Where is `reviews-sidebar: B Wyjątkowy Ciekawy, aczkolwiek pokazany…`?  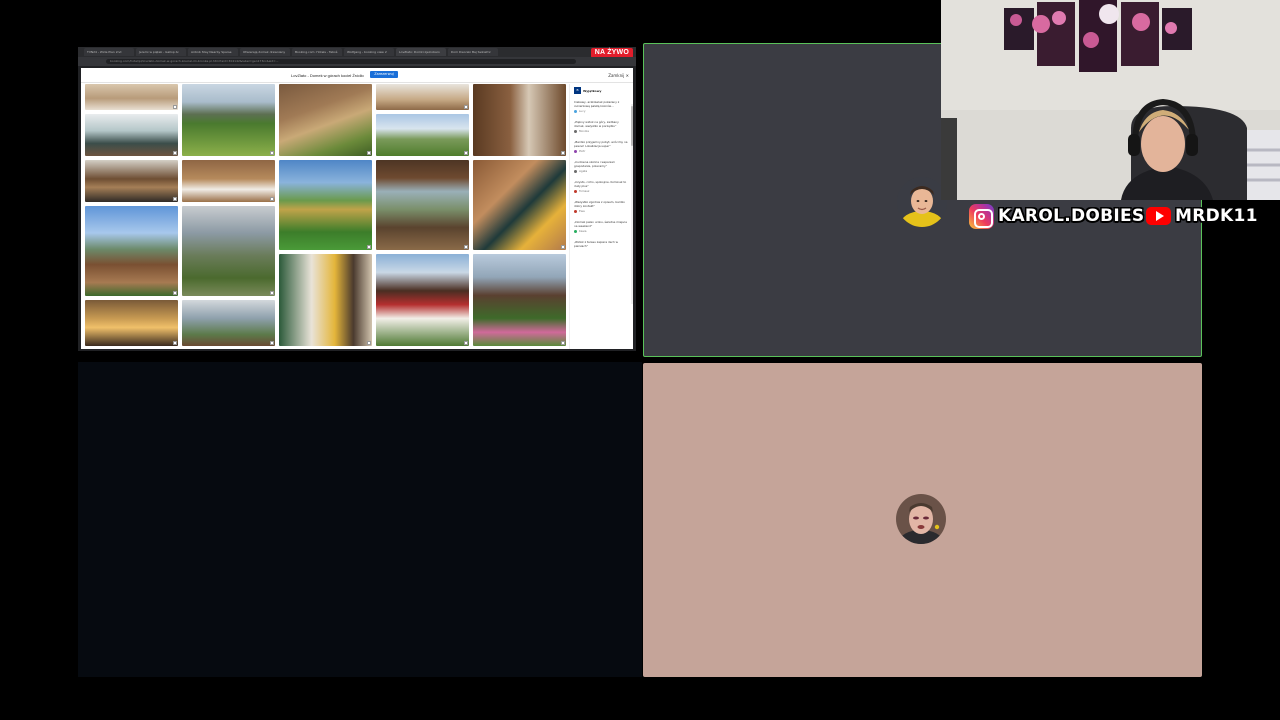
reviews-sidebar: B Wyjątkowy Ciekawy, aczkolwiek pokazany… is located at coordinates (601, 216).